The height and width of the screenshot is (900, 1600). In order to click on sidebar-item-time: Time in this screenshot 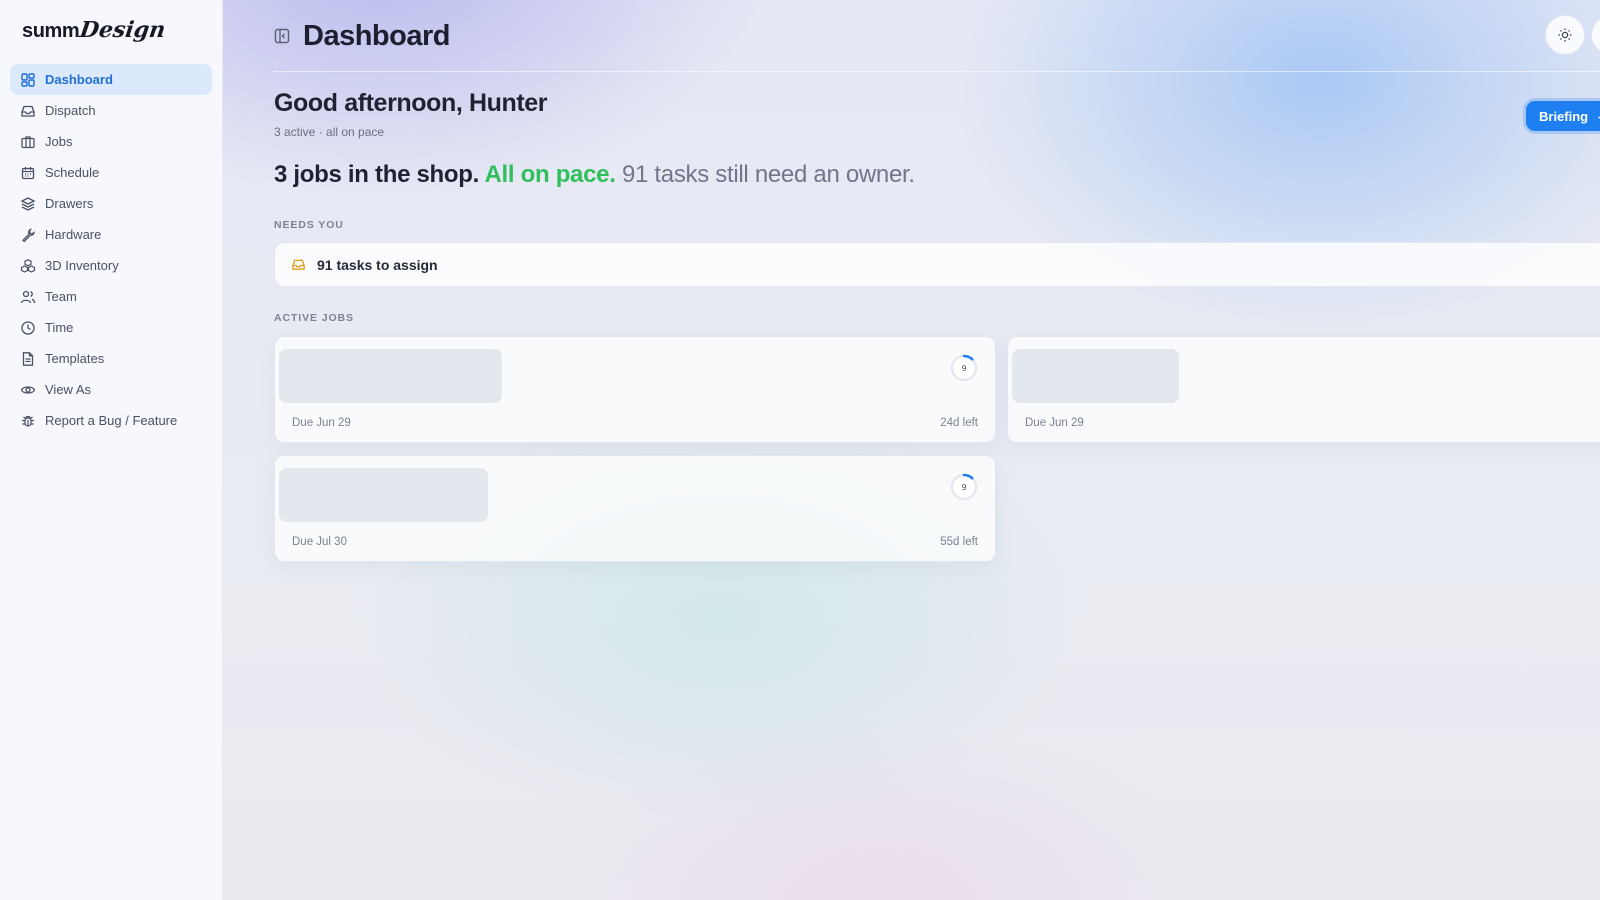, I will do `click(111, 327)`.